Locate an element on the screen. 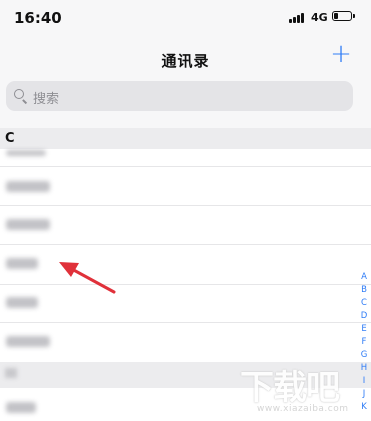  watermark-url: www.xiazaiba.com is located at coordinates (303, 409).